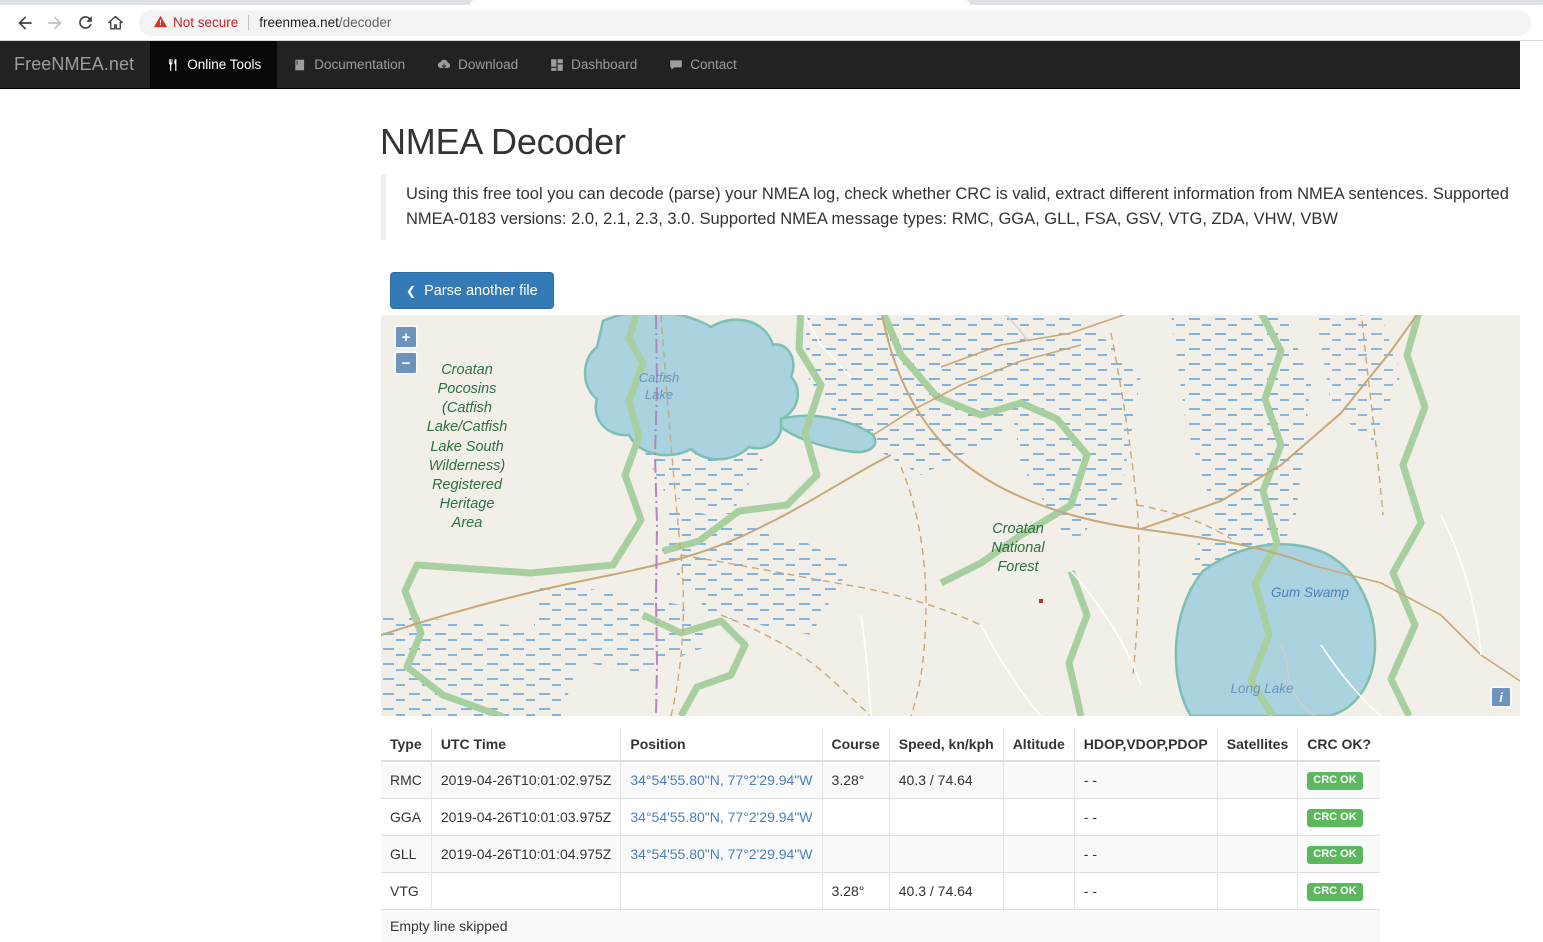 The image size is (1543, 942). Describe the element at coordinates (525, 891) in the screenshot. I see `cell-utc-time` at that location.